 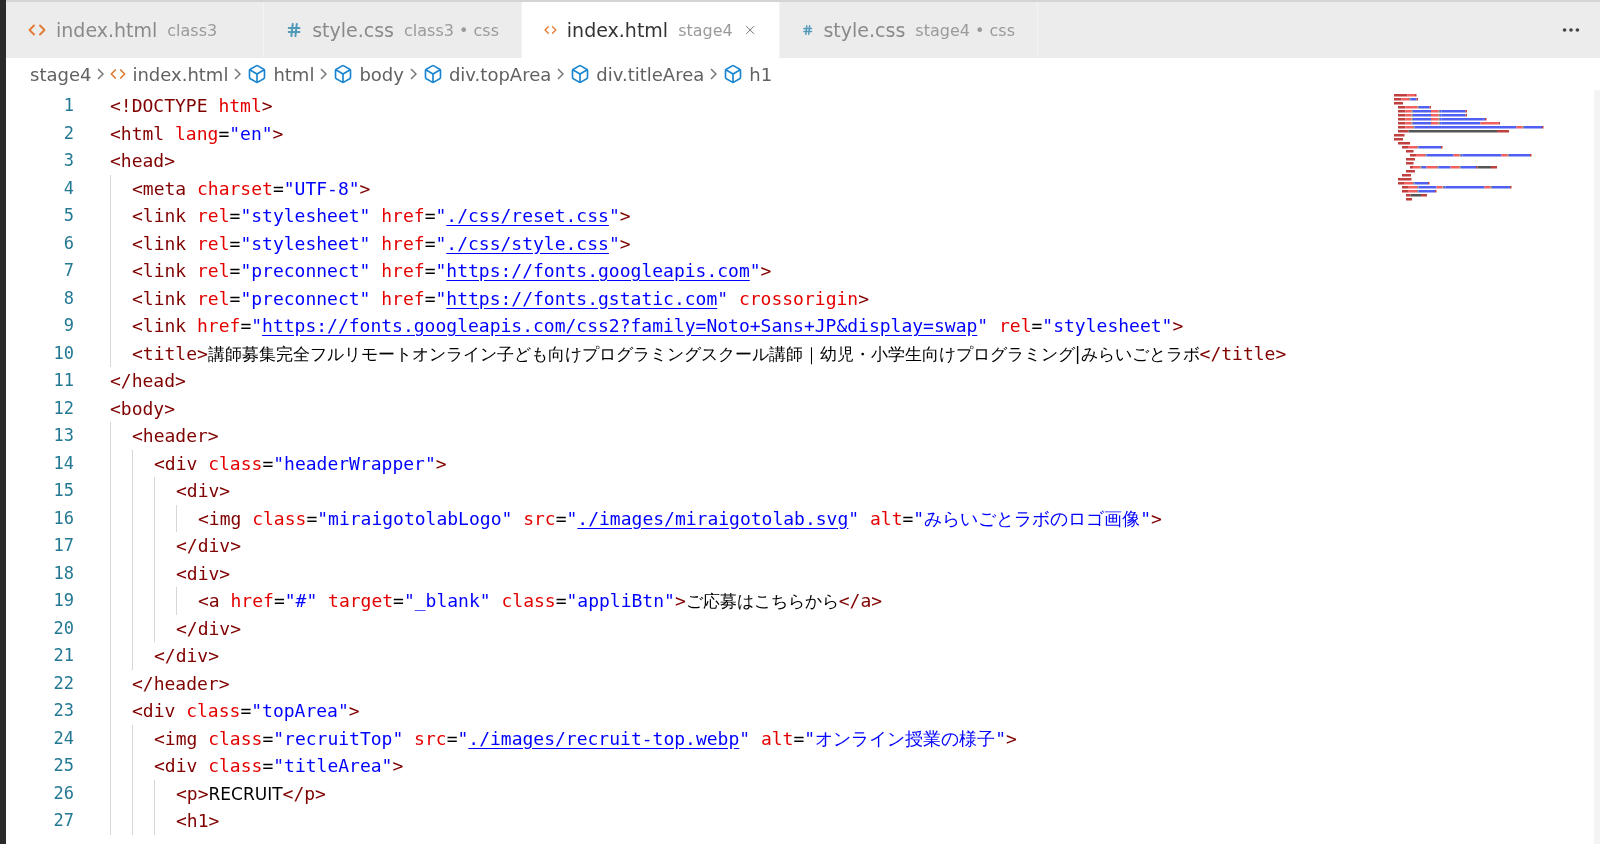 I want to click on line-number: 23, so click(x=63, y=710).